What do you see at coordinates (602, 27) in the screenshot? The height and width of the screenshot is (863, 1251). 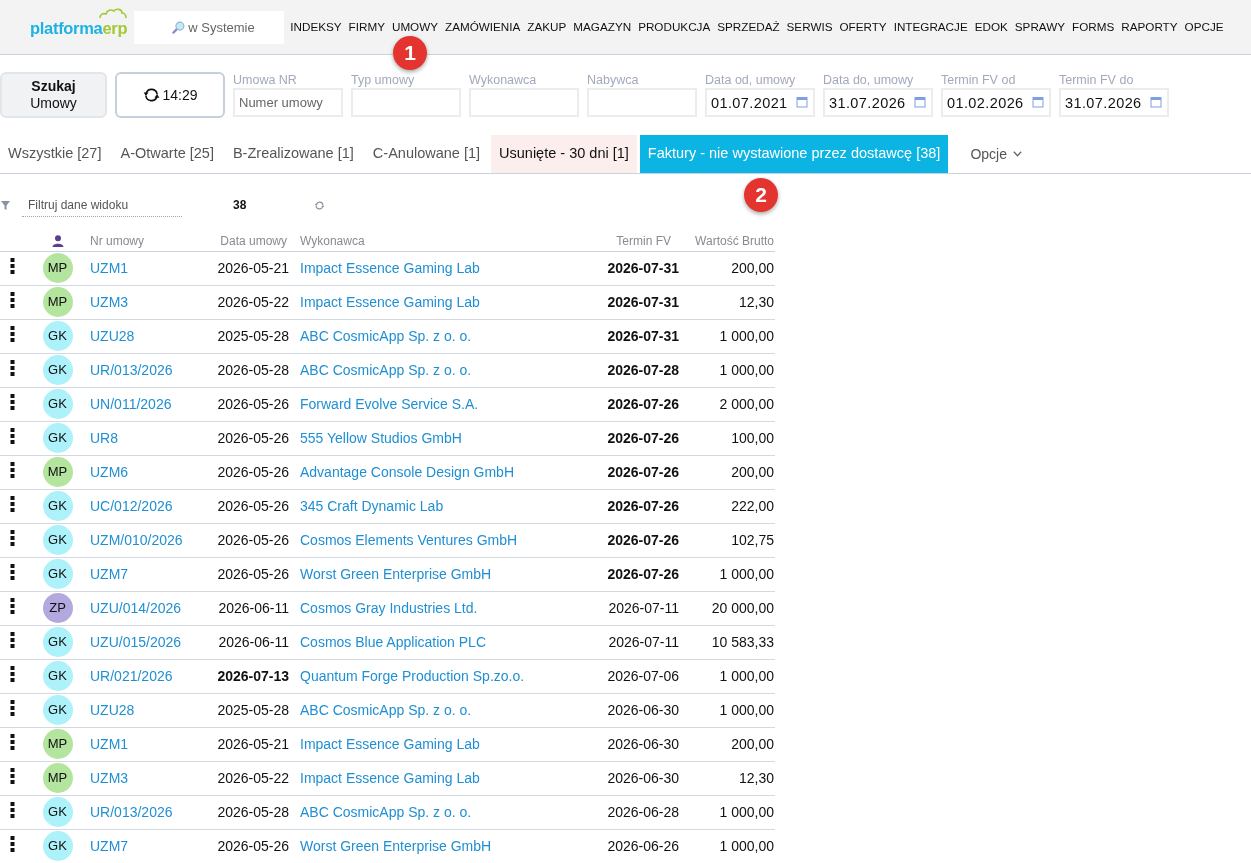 I see `menu-link: MAGAZYN` at bounding box center [602, 27].